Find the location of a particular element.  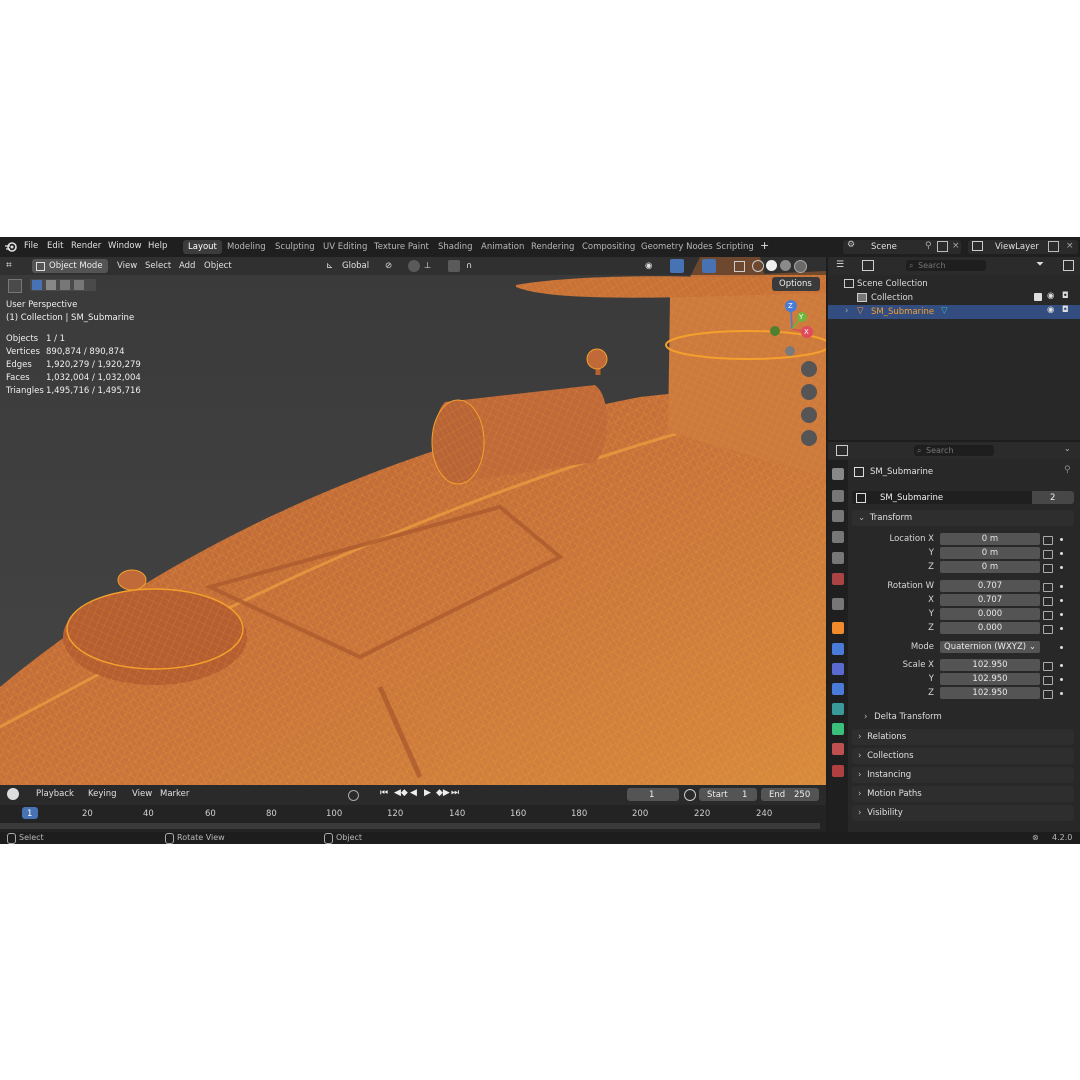

scale-y-field: 102.950 is located at coordinates (990, 679).